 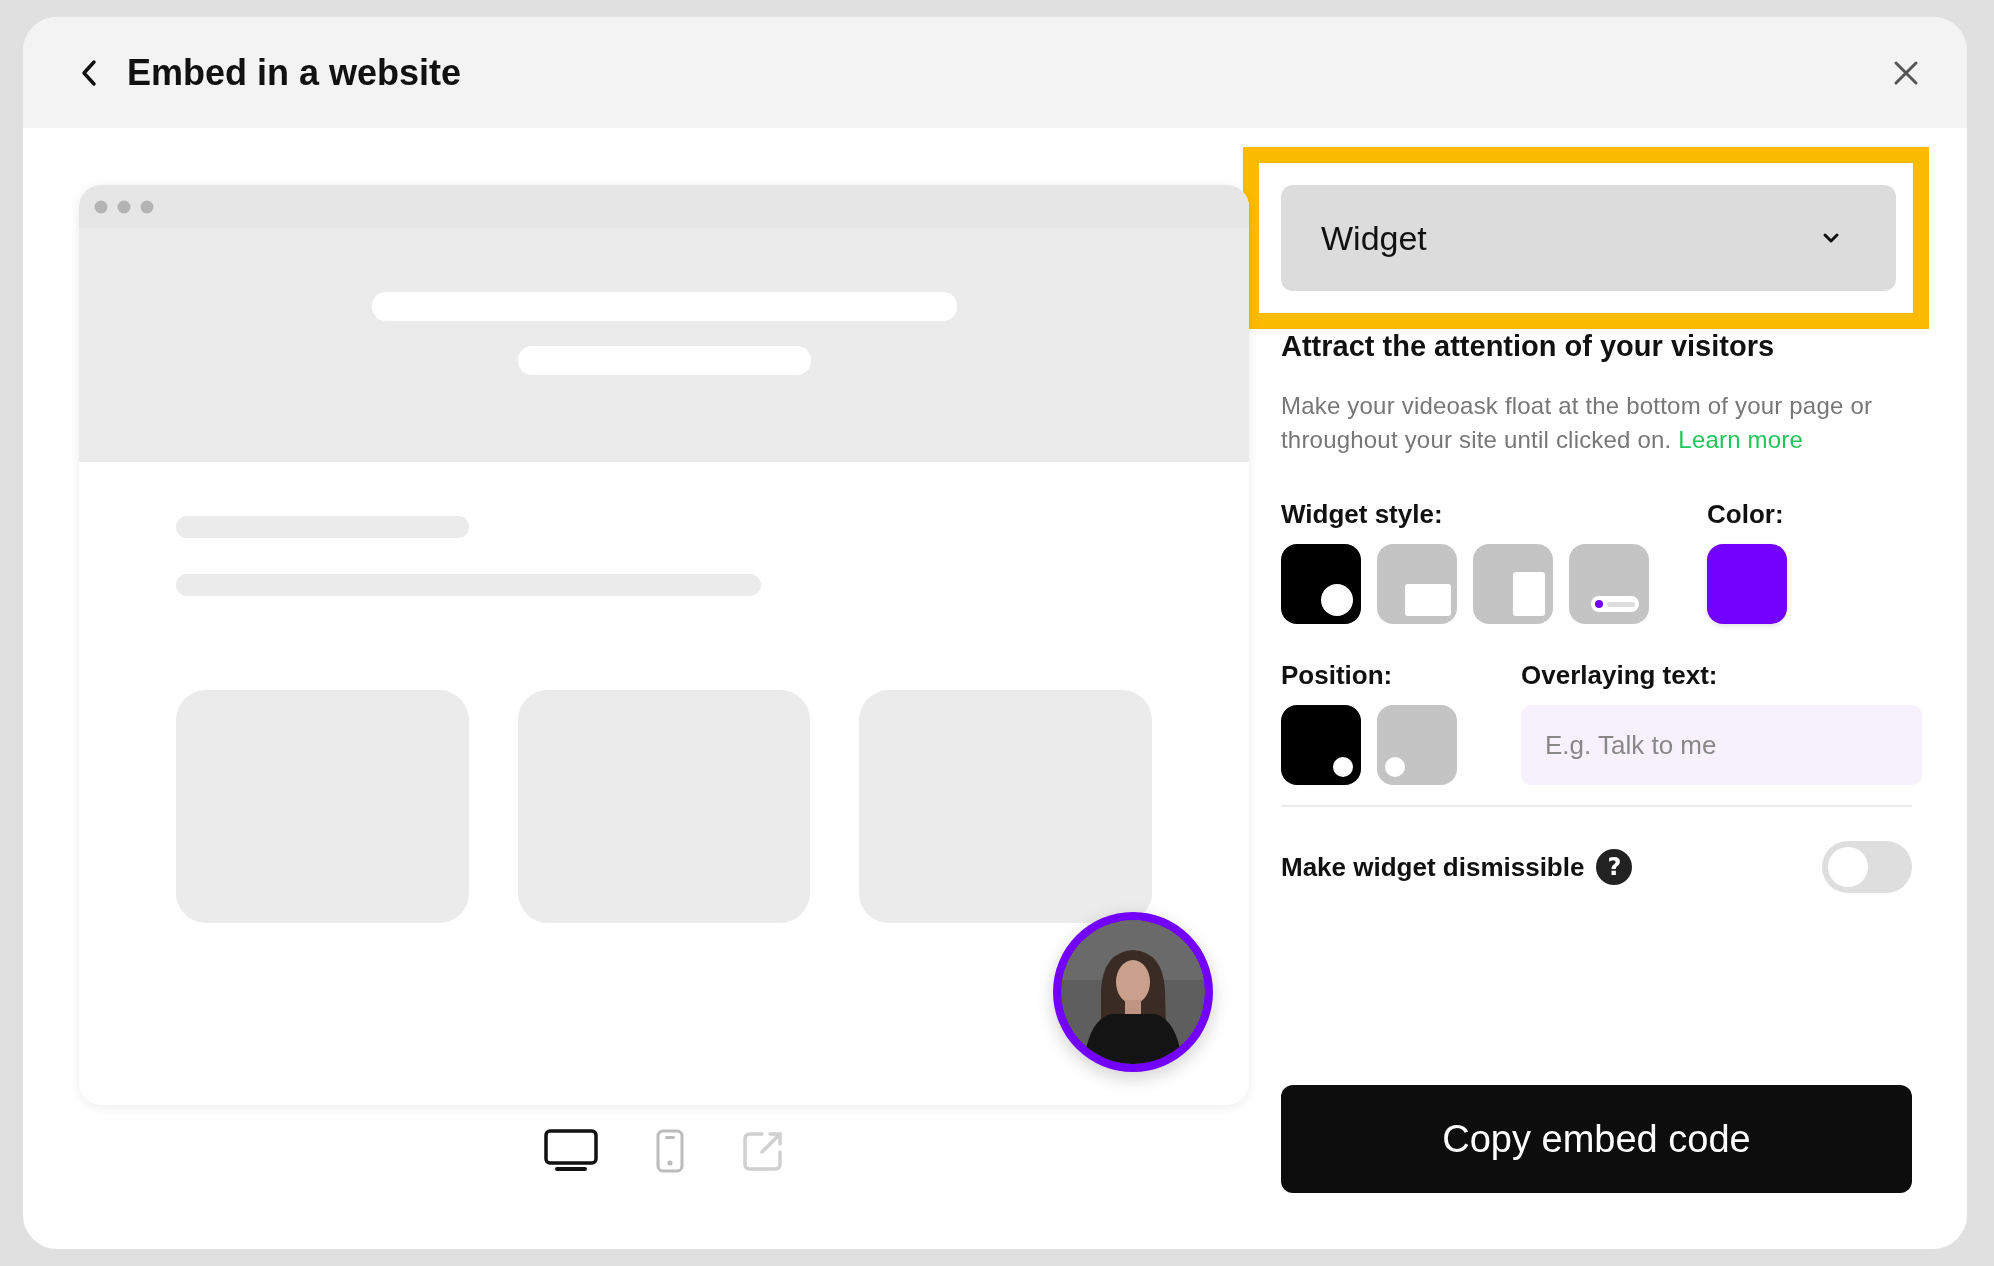 I want to click on widget-style-label: Widget style:, so click(x=1362, y=514).